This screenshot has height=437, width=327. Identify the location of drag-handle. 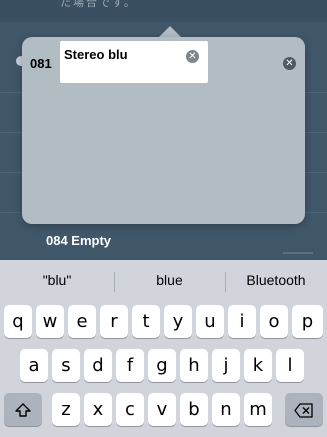
(298, 253).